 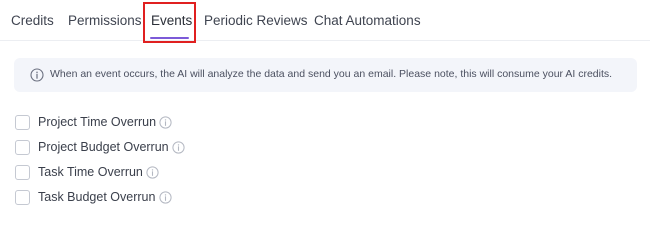 I want to click on option-label: Task Time Overrun, so click(x=90, y=172).